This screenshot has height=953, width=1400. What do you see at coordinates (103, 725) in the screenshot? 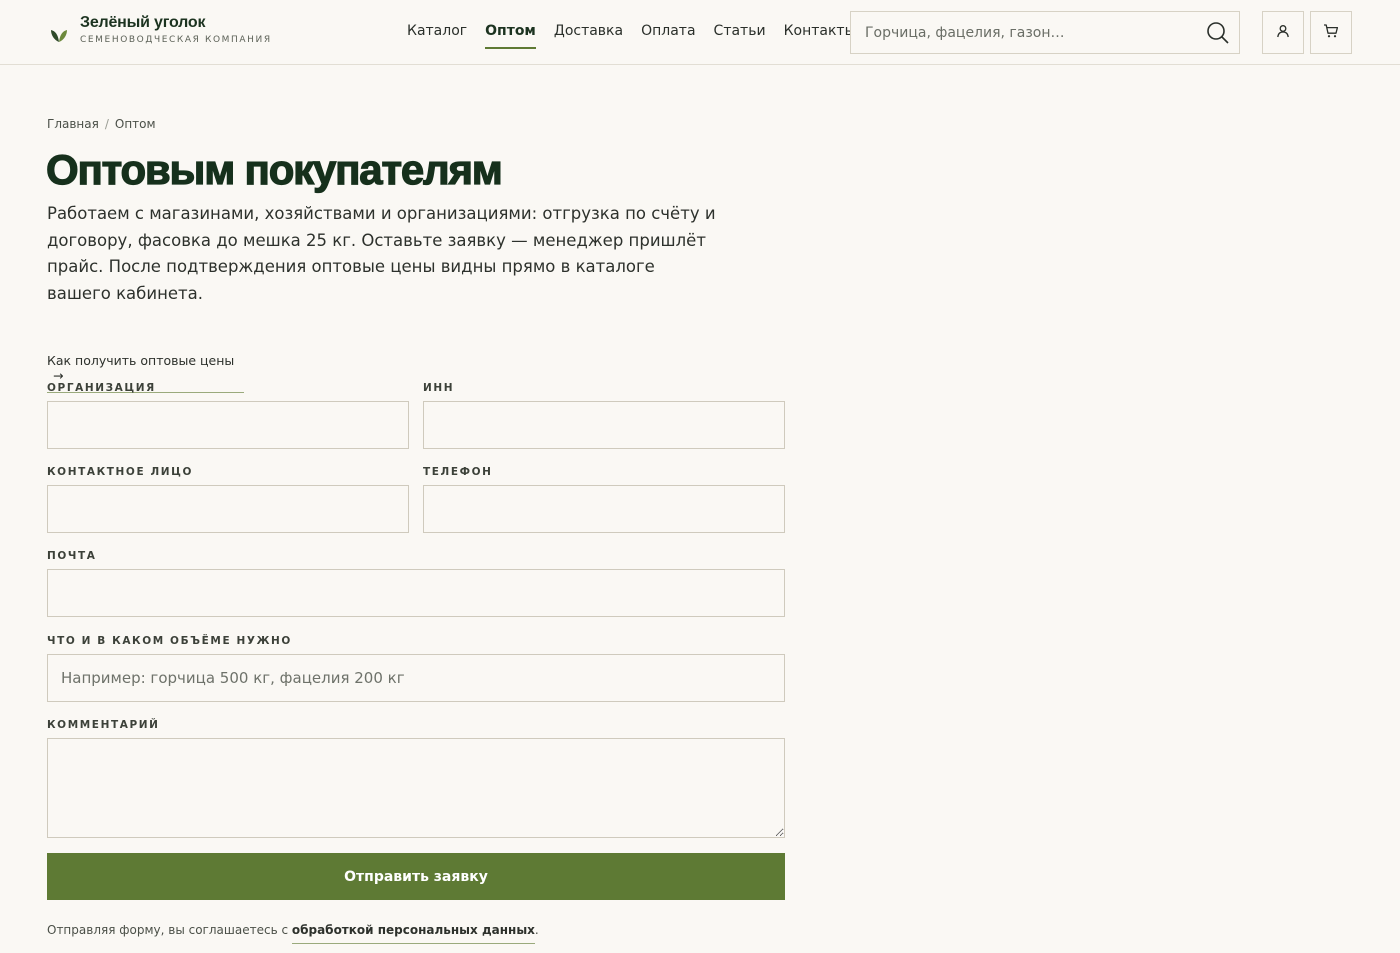
I see `comment-label: КОММЕНТАРИЙ` at bounding box center [103, 725].